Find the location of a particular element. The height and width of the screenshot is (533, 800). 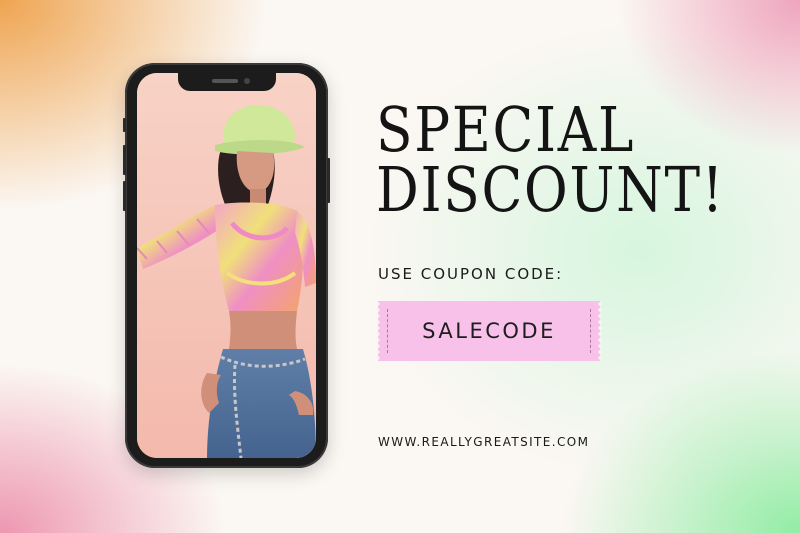

phone-power-button is located at coordinates (328, 180).